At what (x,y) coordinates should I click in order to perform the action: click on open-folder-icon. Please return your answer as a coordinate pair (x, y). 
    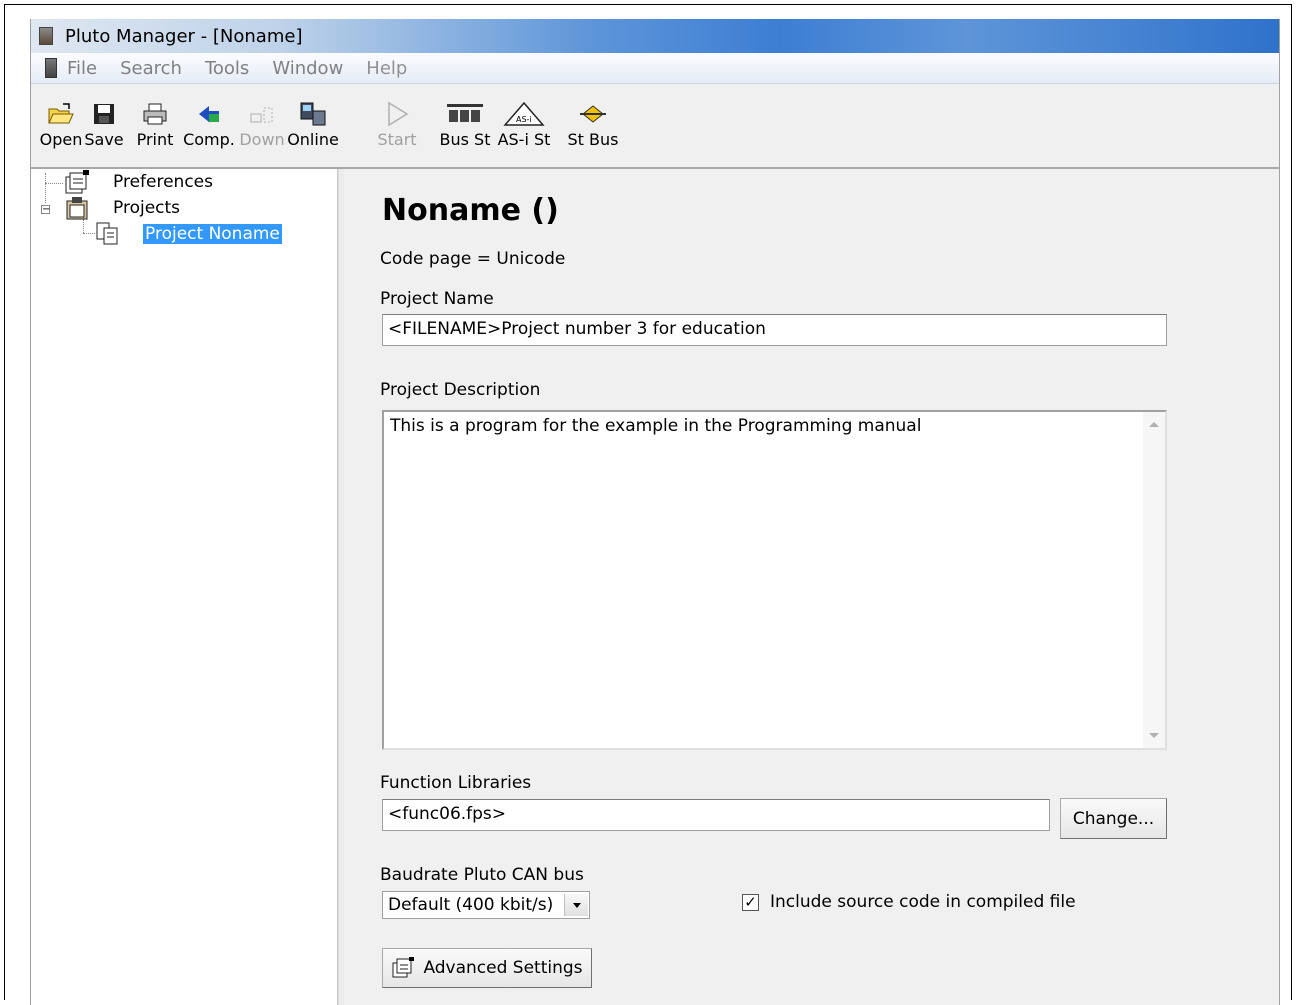
    Looking at the image, I should click on (61, 114).